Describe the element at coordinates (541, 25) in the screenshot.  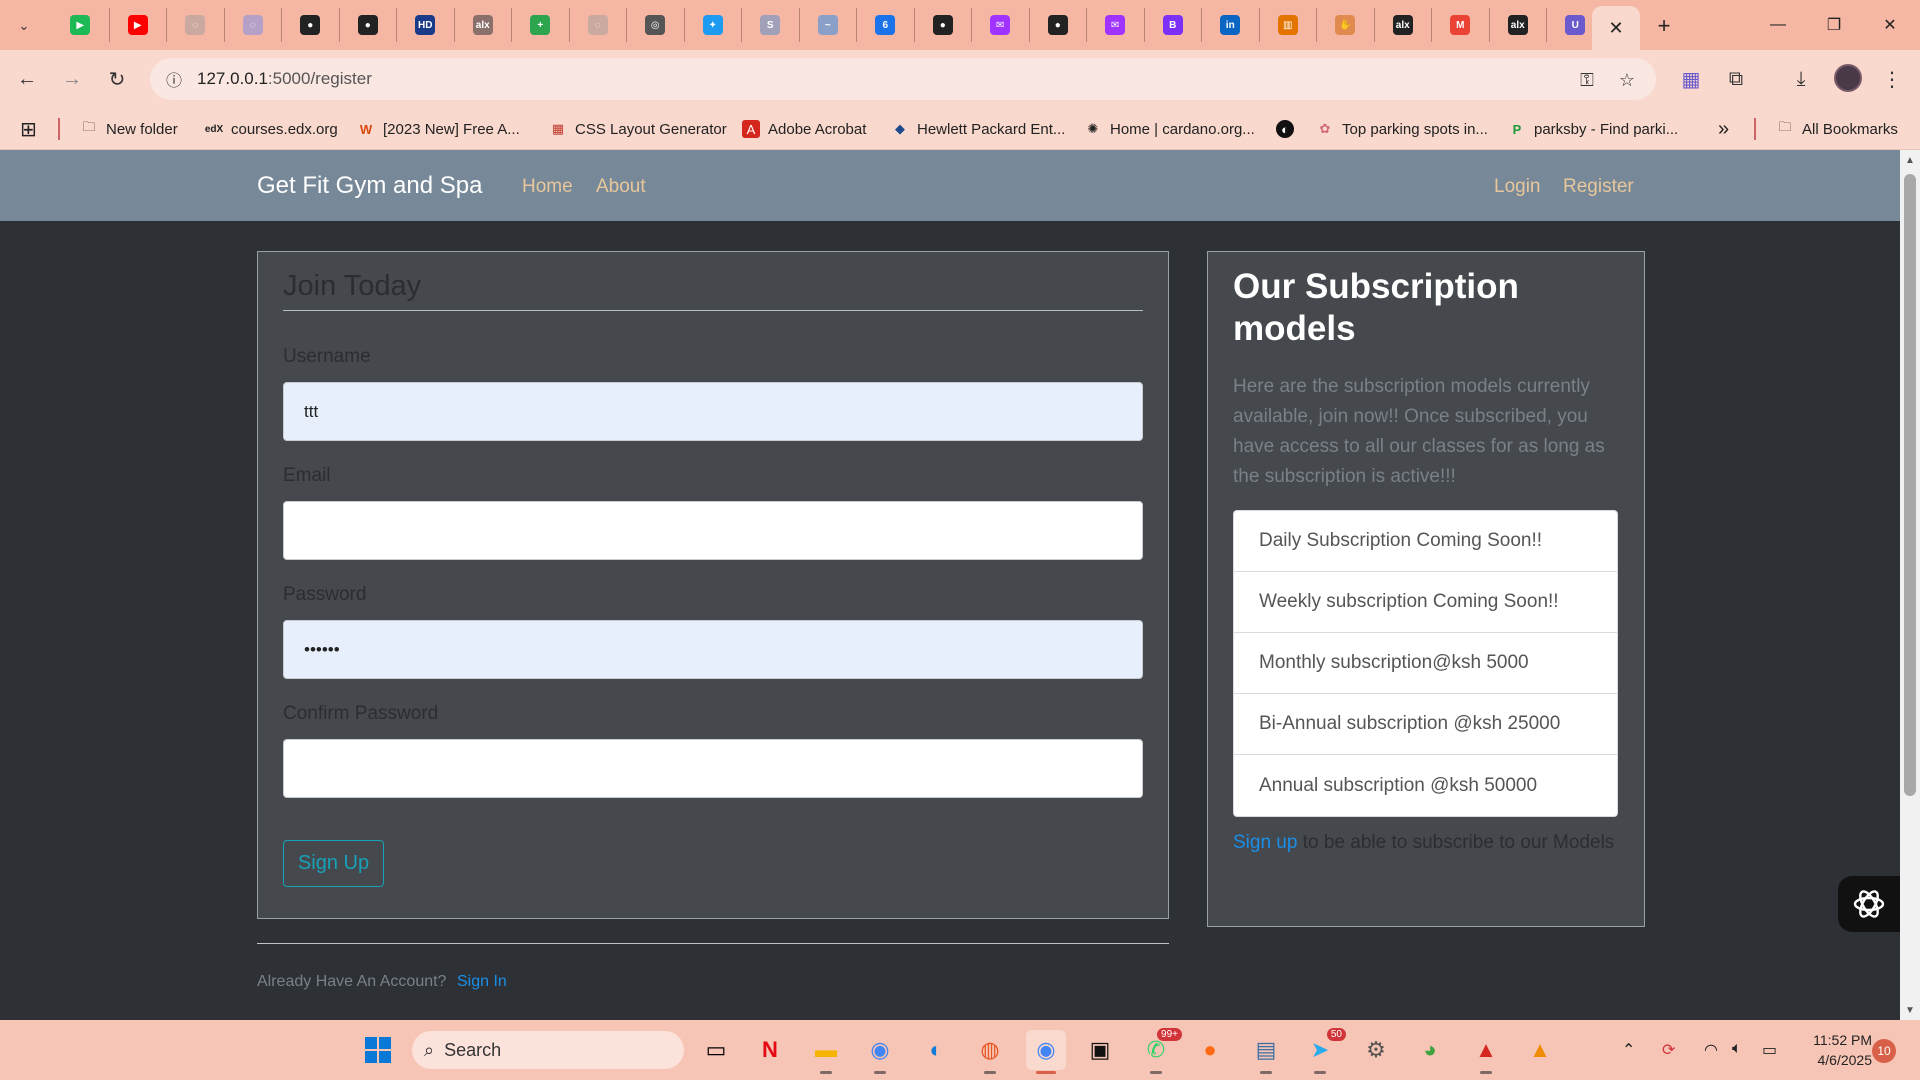
I see `pinned-tab: +` at that location.